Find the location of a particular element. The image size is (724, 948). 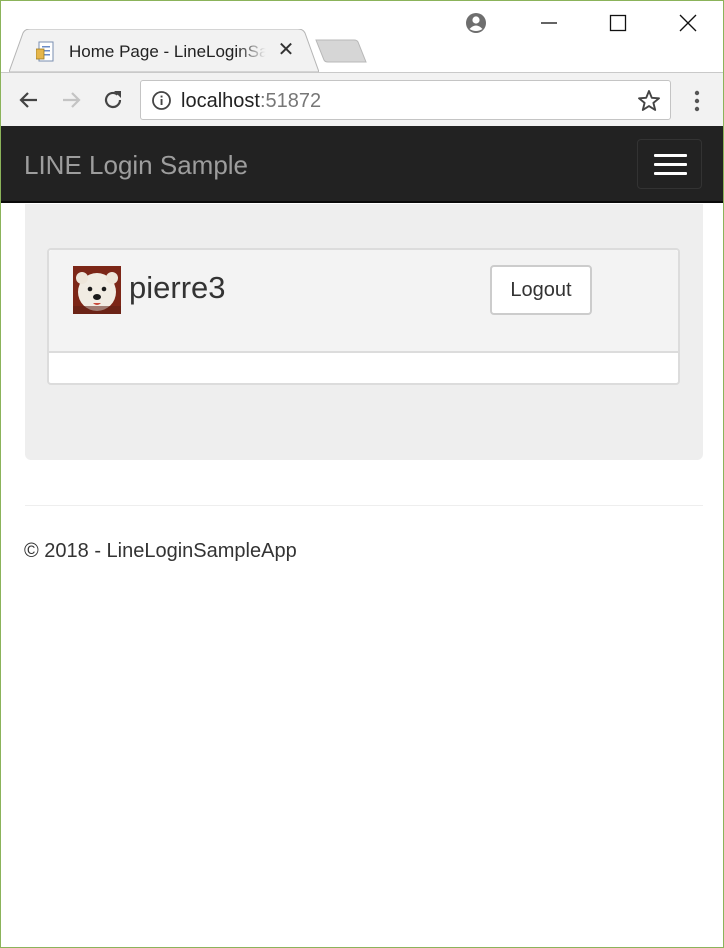

forward-icon is located at coordinates (72, 100).